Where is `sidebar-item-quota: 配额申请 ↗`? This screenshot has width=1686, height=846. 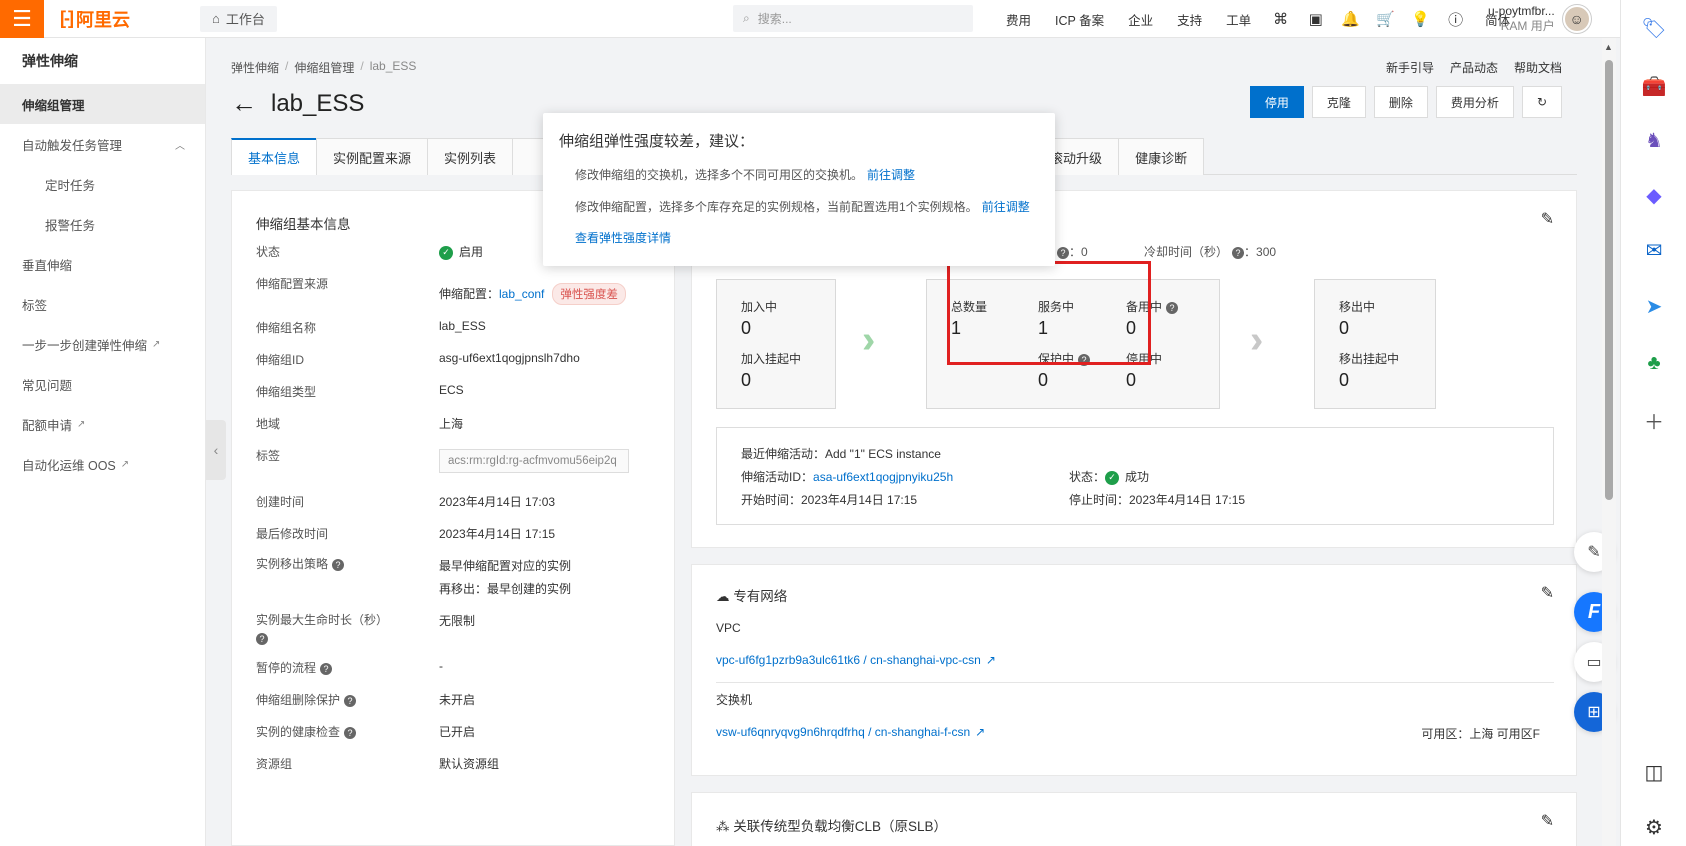
sidebar-item-quota: 配额申请 ↗ is located at coordinates (102, 424).